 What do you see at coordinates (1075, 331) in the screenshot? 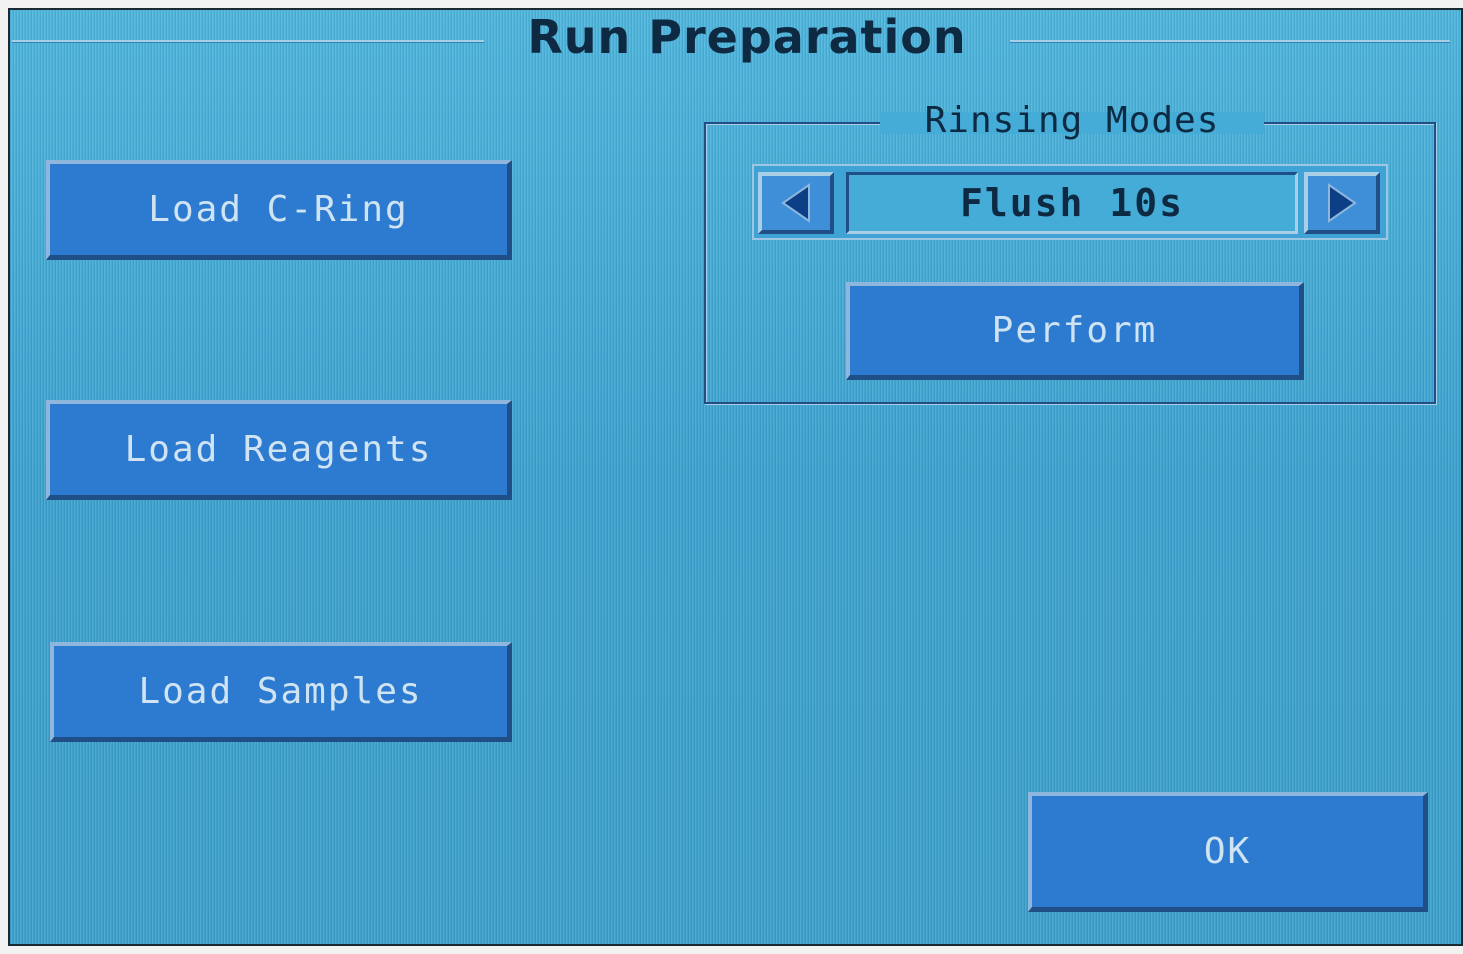
I see `perform-button: Perform` at bounding box center [1075, 331].